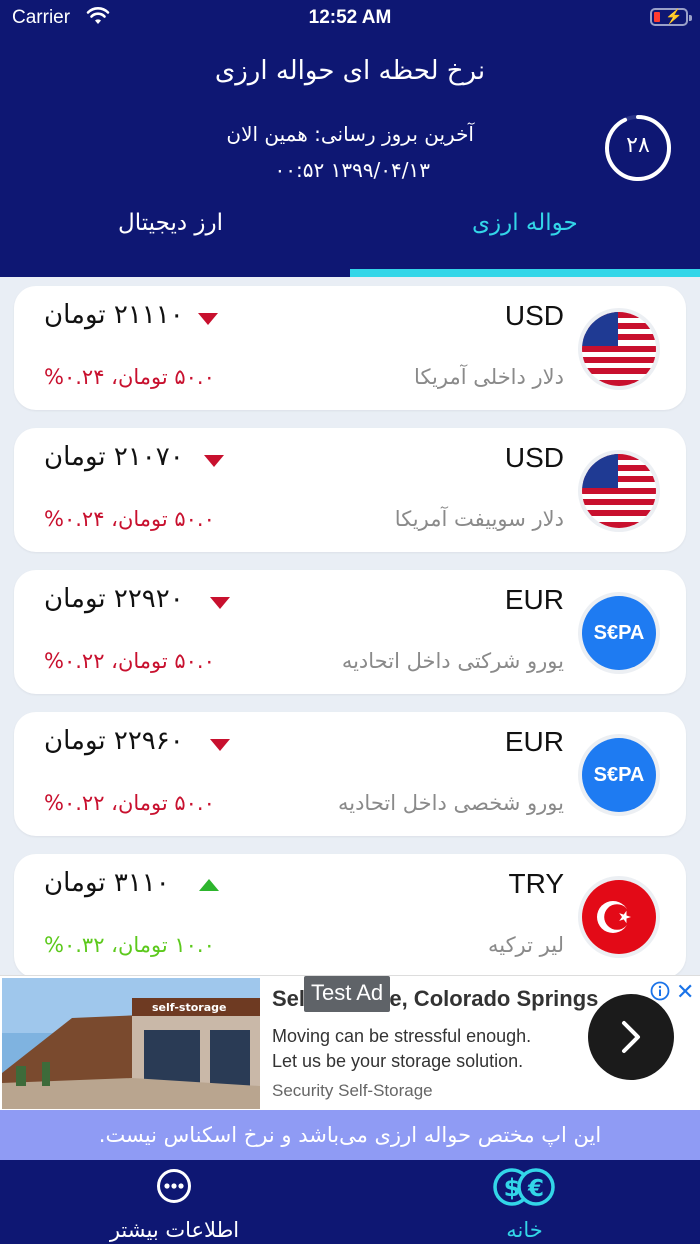  I want to click on currency-name: یورو شرکتی داخل اتحادیه, so click(452, 661).